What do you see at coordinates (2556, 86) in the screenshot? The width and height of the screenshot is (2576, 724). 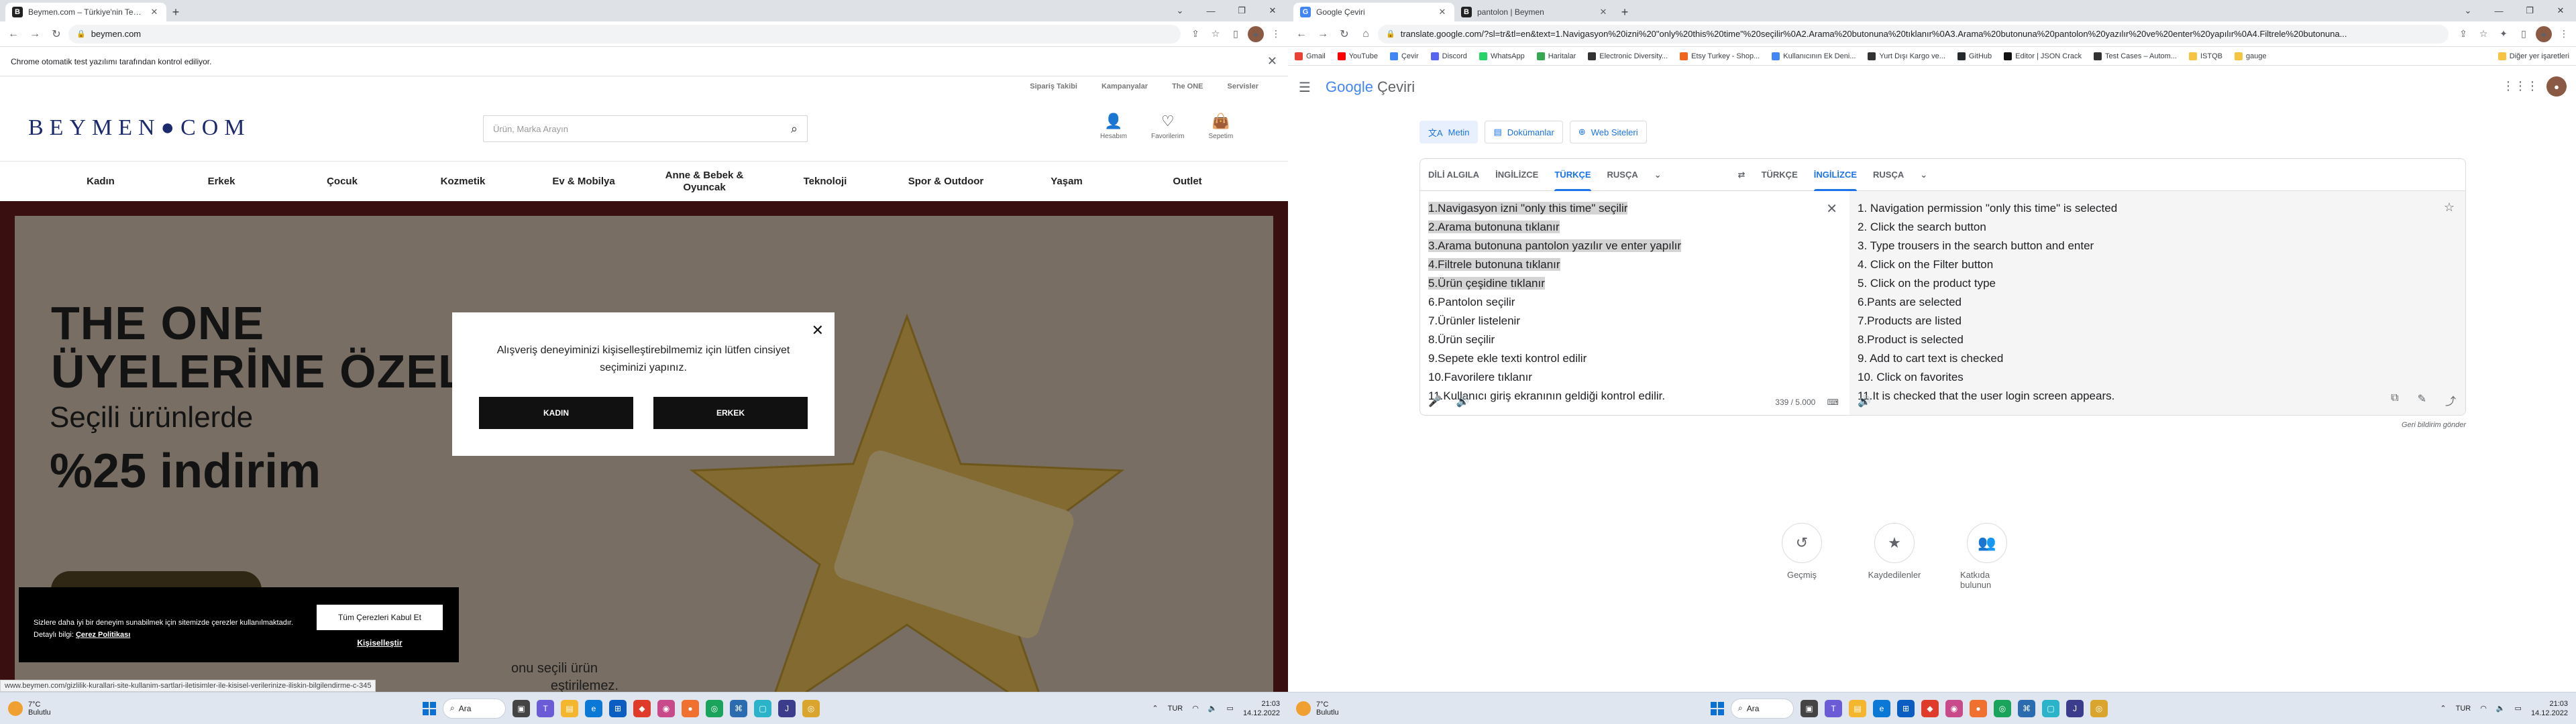 I see `avatar: ●` at bounding box center [2556, 86].